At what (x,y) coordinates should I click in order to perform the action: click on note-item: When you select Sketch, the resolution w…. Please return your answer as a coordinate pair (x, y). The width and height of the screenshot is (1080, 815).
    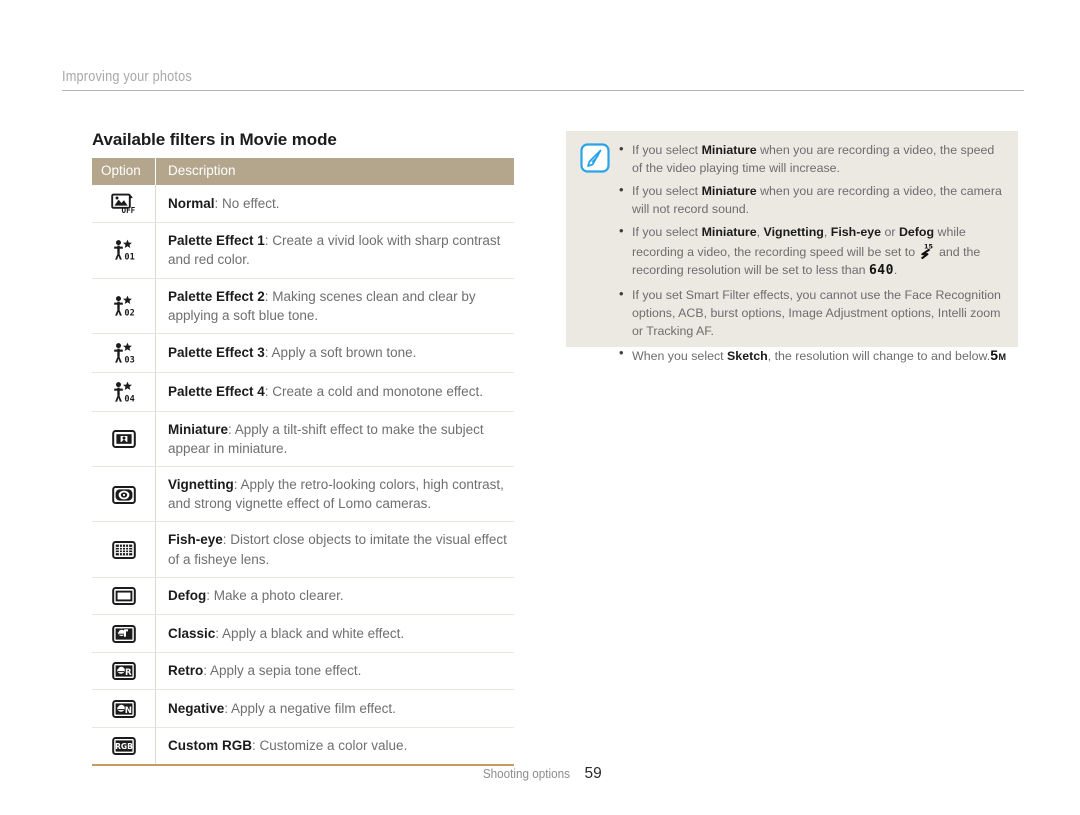
    Looking at the image, I should click on (813, 354).